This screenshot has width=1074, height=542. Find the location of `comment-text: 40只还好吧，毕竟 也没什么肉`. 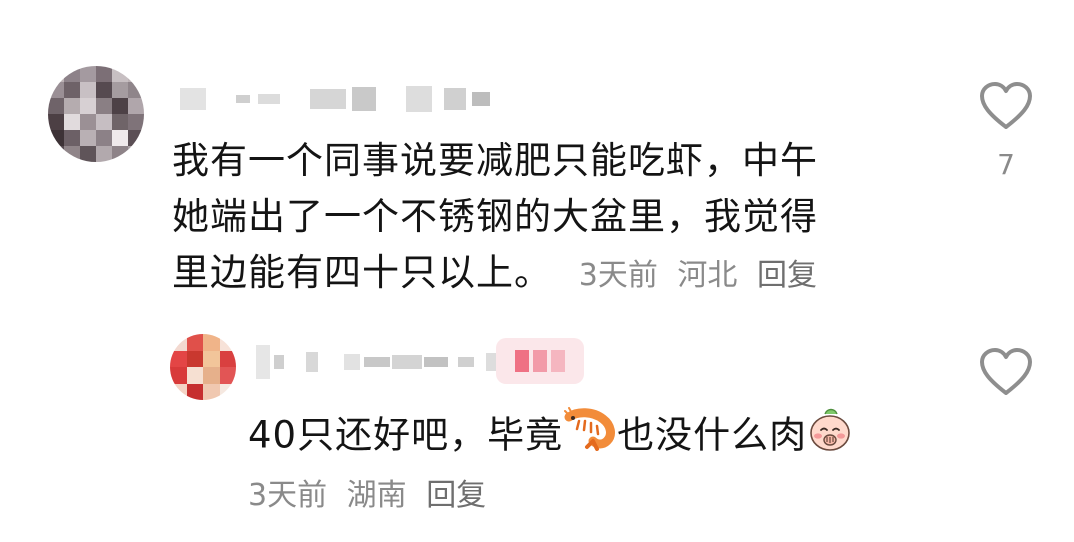

comment-text: 40只还好吧，毕竟 也没什么肉 is located at coordinates (598, 437).